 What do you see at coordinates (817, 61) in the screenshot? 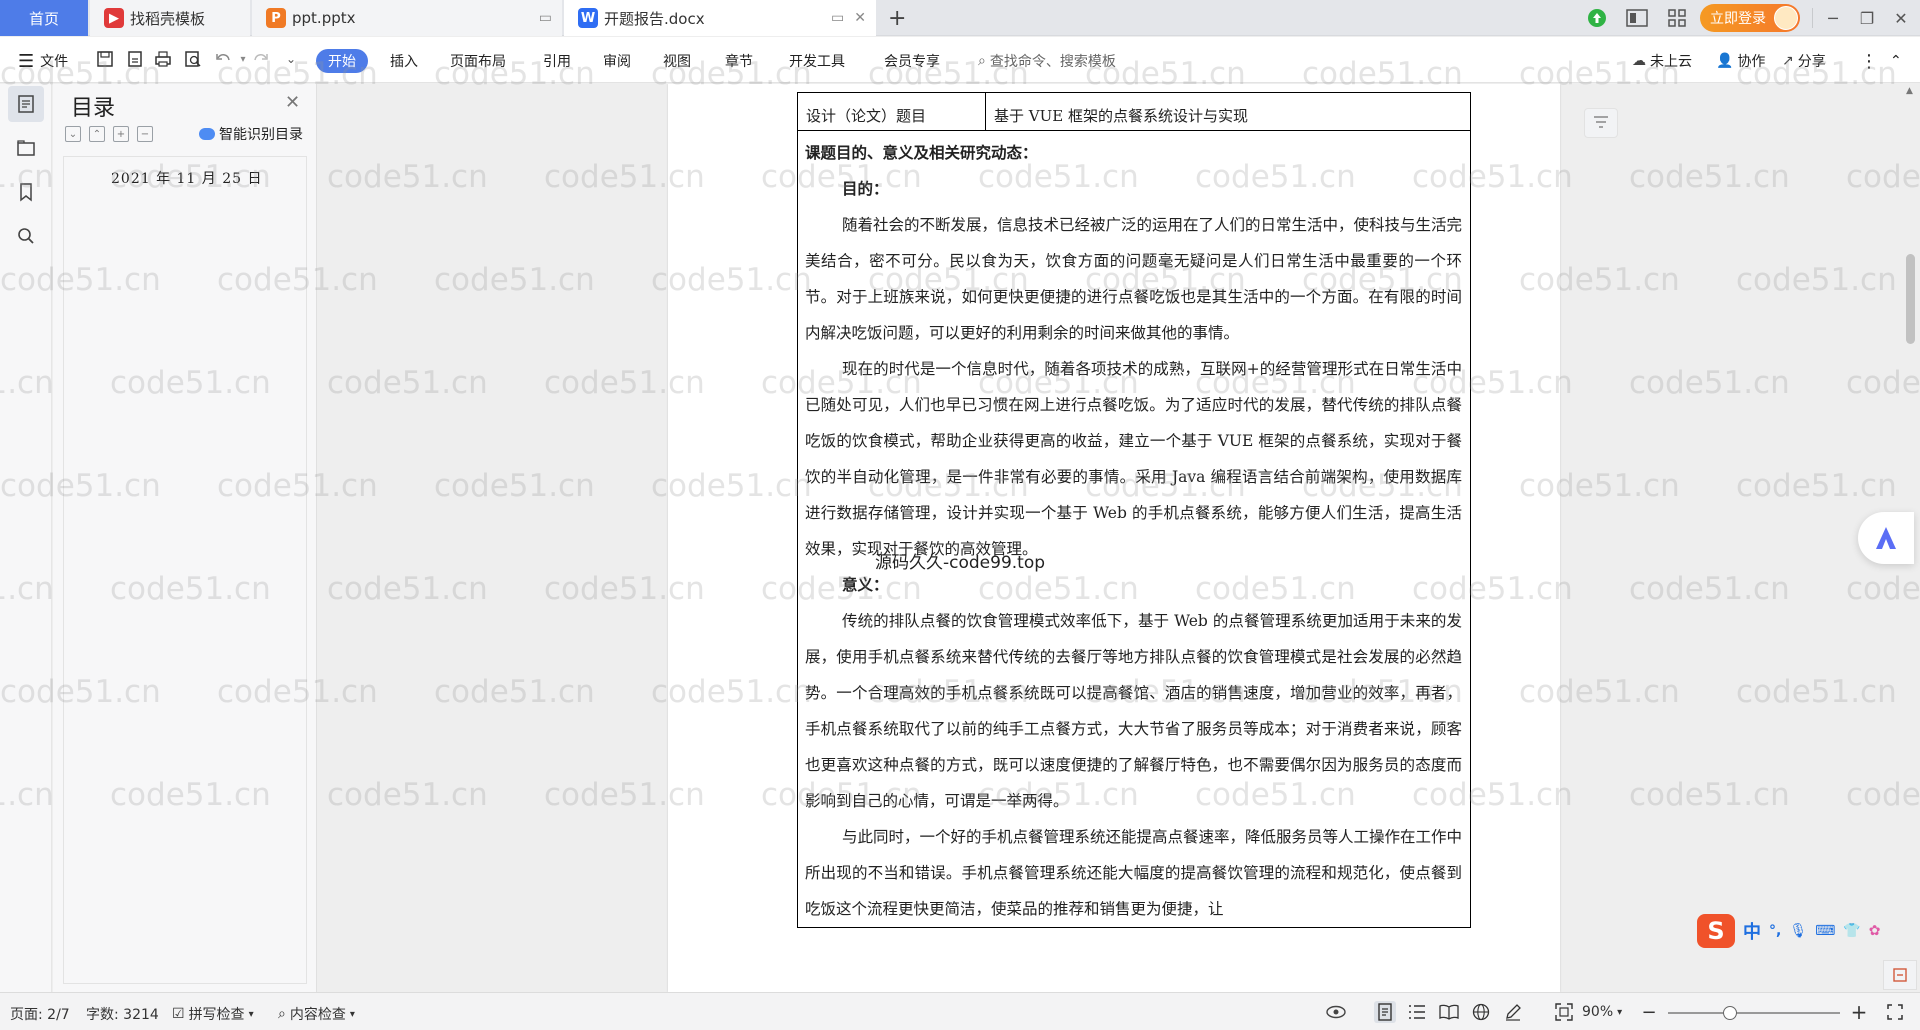
I see `menu-developer-tools: 开发工具` at bounding box center [817, 61].